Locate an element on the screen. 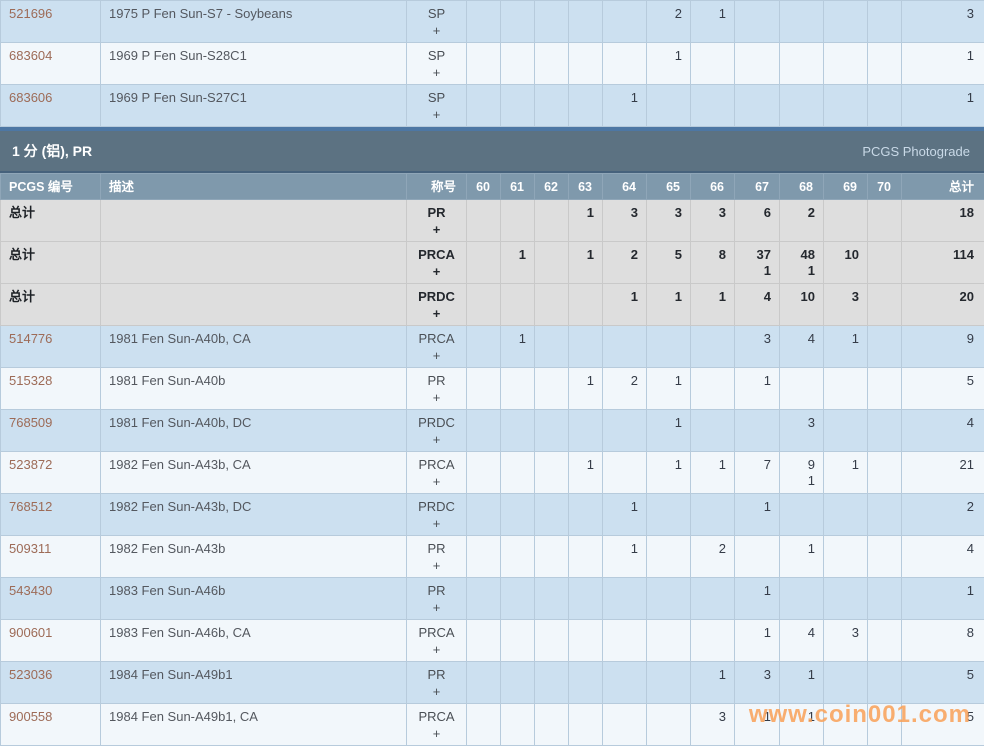 This screenshot has width=984, height=746. grade-66-count-cell: 2 is located at coordinates (713, 557).